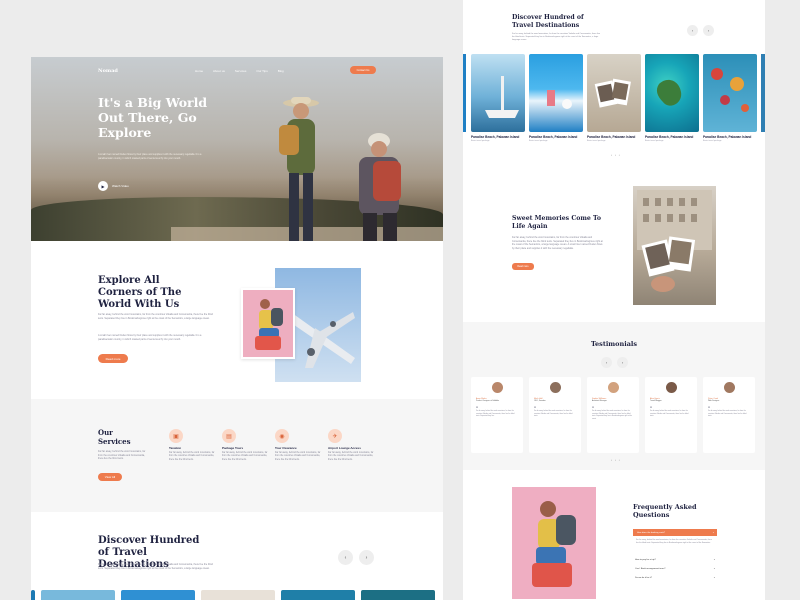 The height and width of the screenshot is (600, 800). What do you see at coordinates (523, 266) in the screenshot?
I see `memories-read-more-button: Read more` at bounding box center [523, 266].